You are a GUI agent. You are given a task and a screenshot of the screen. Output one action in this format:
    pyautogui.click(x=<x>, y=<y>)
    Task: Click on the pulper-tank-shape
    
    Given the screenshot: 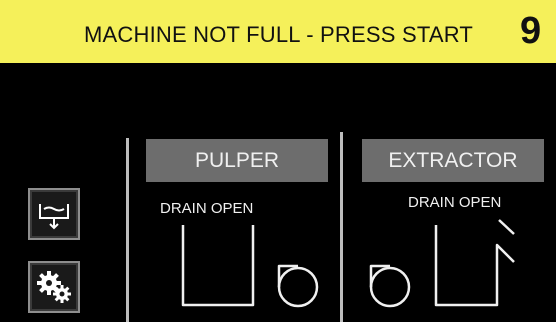 What is the action you would take?
    pyautogui.click(x=218, y=266)
    